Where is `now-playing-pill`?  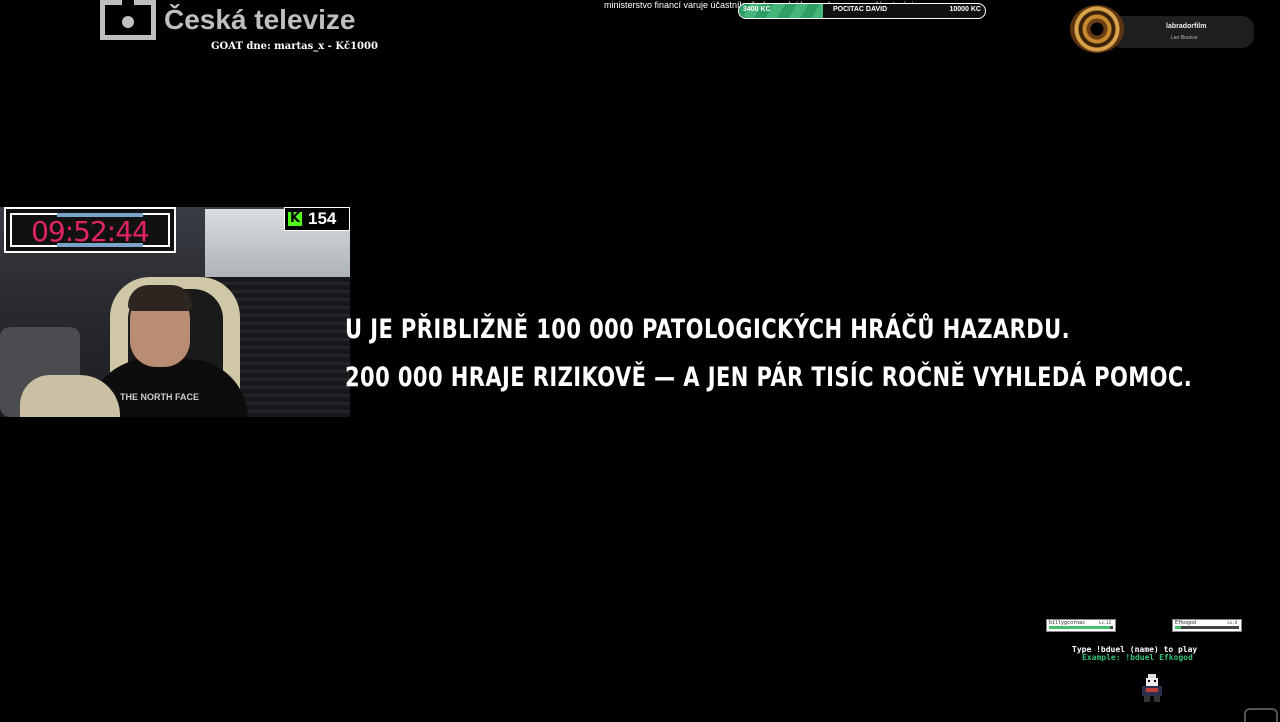
now-playing-pill is located at coordinates (1182, 32).